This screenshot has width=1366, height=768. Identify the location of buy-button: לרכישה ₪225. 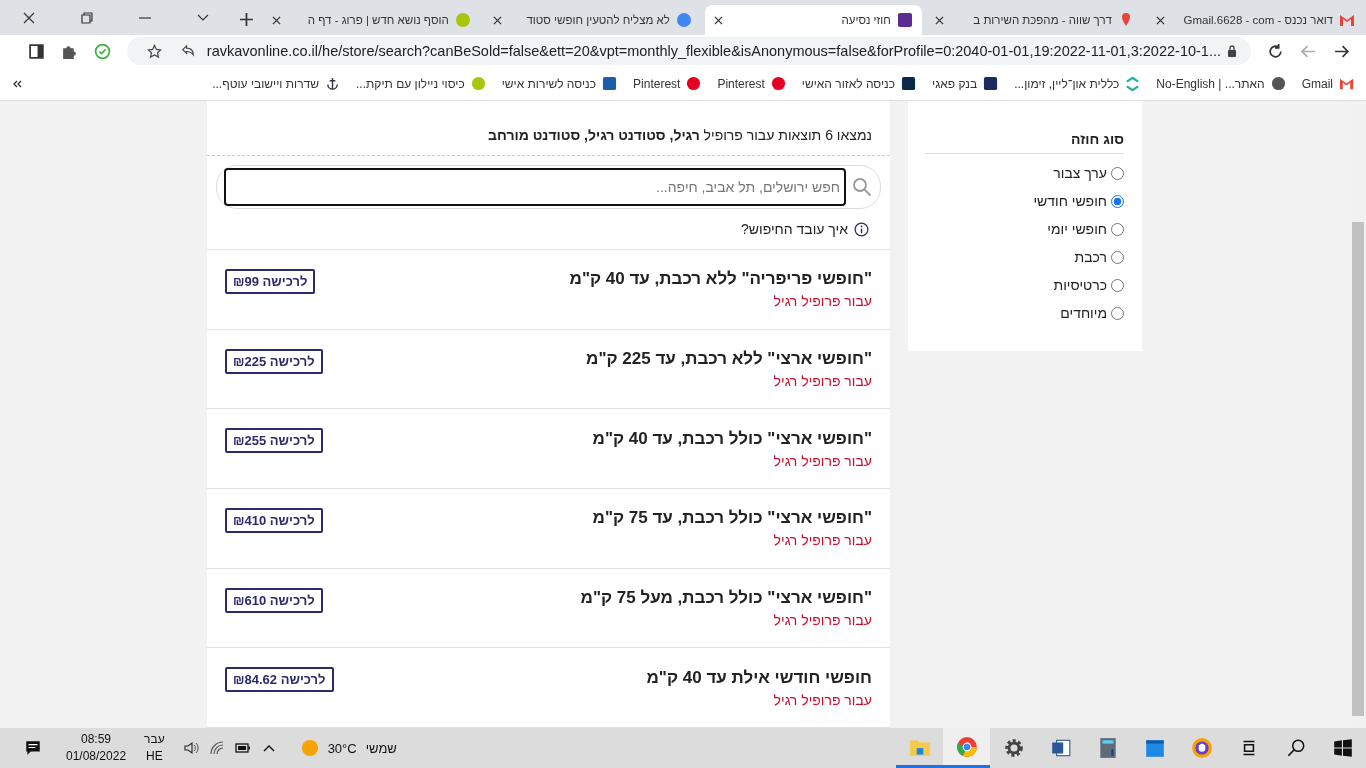
(274, 361).